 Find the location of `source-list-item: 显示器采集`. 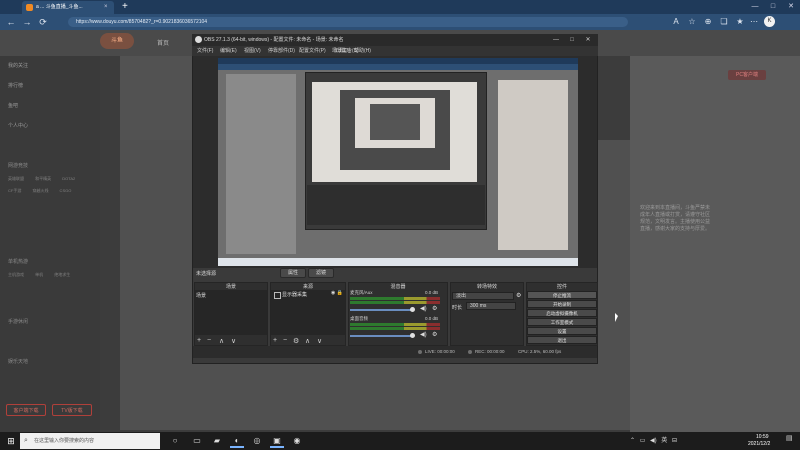

source-list-item: 显示器采集 is located at coordinates (294, 294).